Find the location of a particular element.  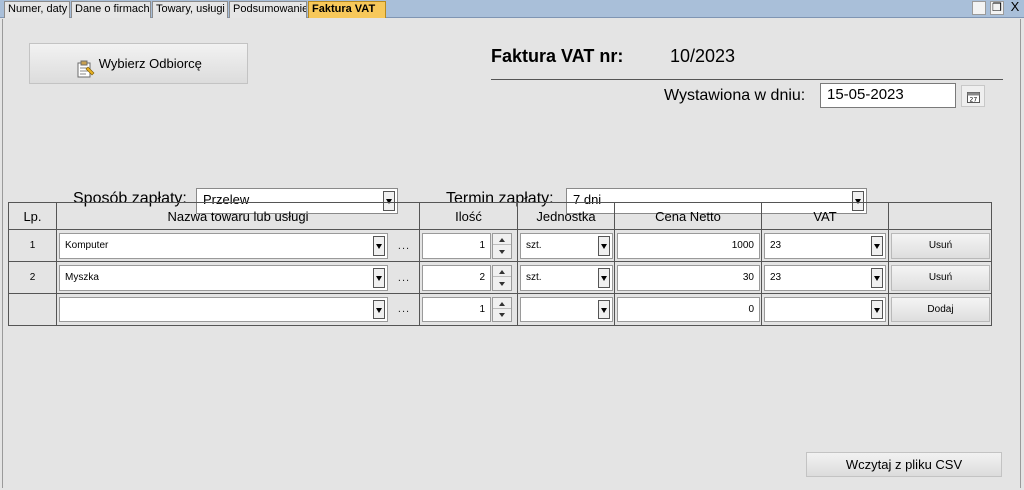

invoice-number-value: 10/2023 is located at coordinates (703, 56).